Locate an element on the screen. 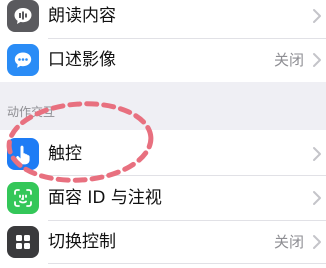 Image resolution: width=326 pixels, height=268 pixels. hand-pointer-icon is located at coordinates (23, 154).